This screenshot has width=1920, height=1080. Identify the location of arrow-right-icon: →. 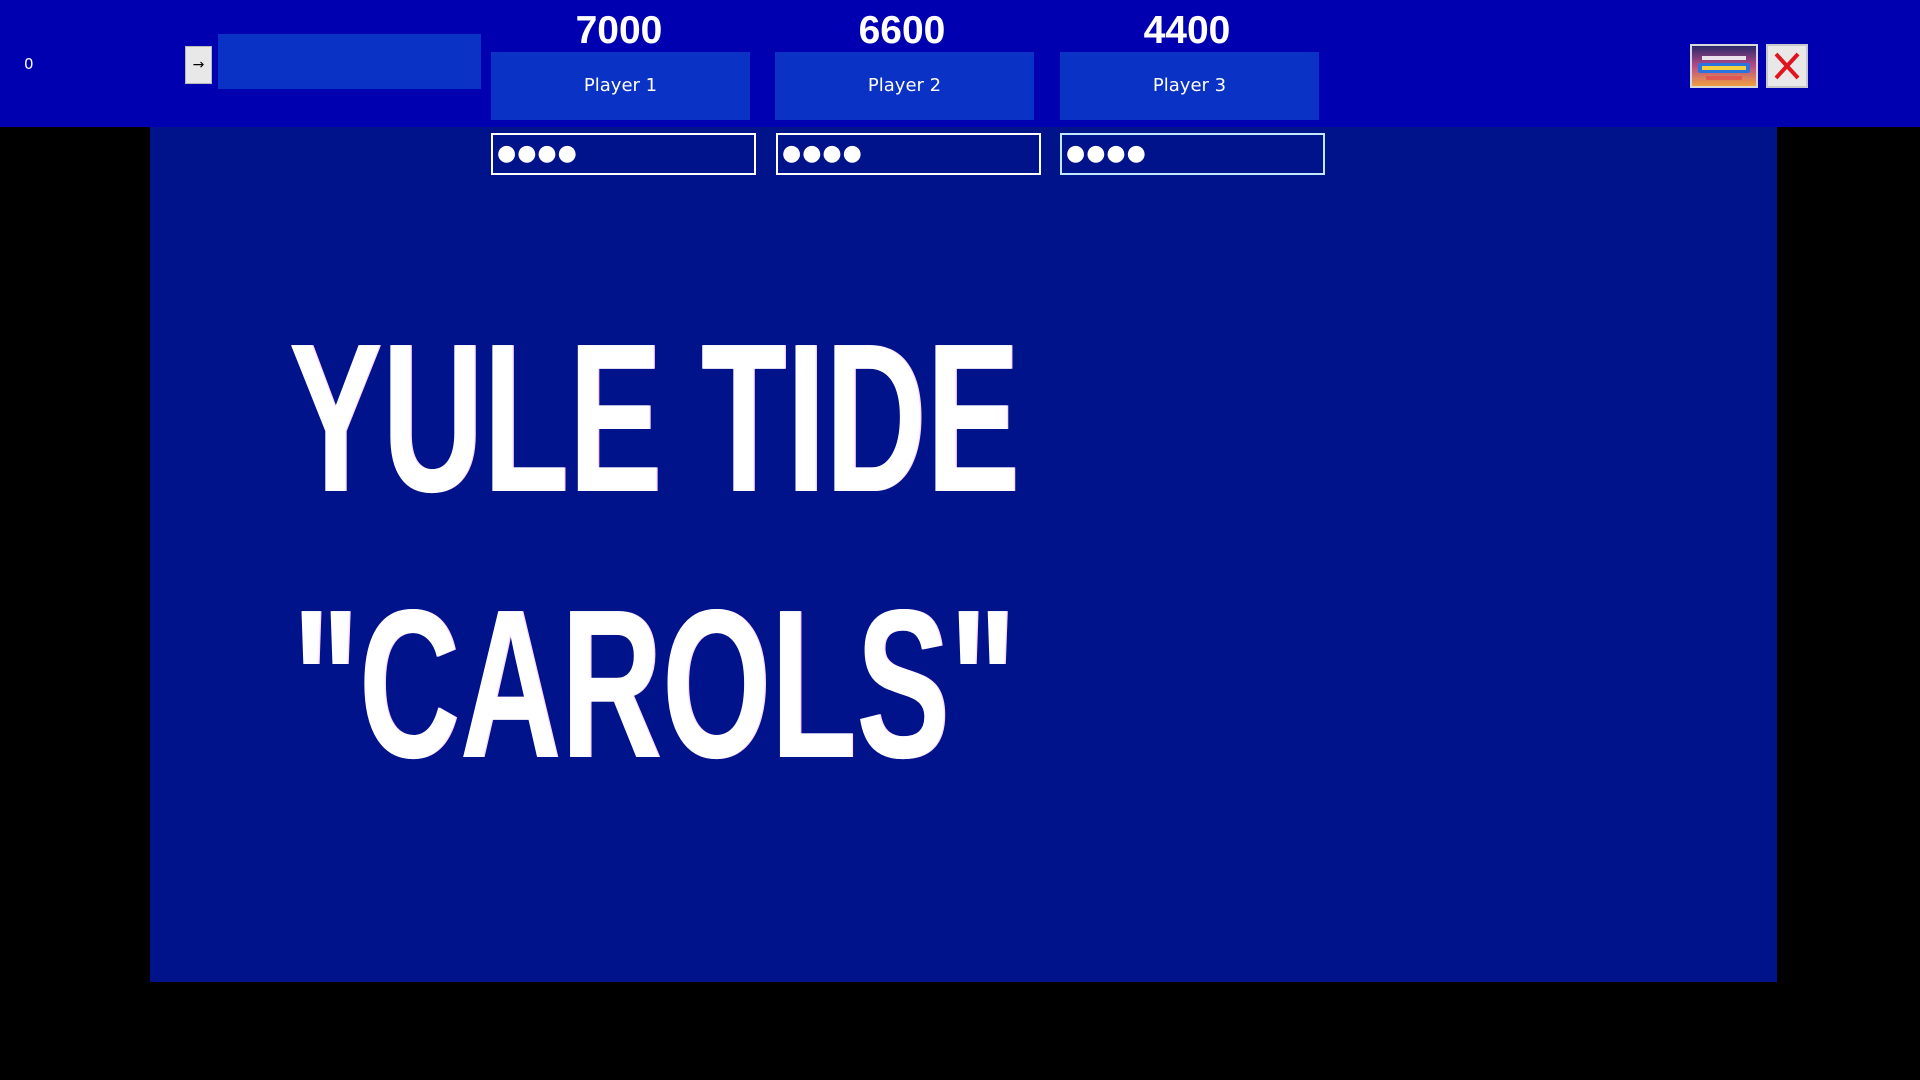
(198, 65).